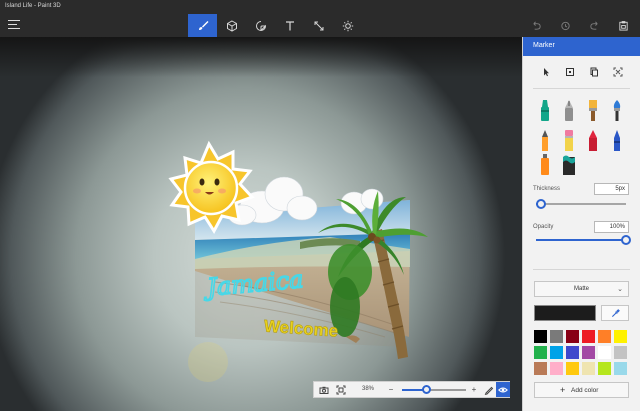  Describe the element at coordinates (434, 389) in the screenshot. I see `zoom-slider` at that location.